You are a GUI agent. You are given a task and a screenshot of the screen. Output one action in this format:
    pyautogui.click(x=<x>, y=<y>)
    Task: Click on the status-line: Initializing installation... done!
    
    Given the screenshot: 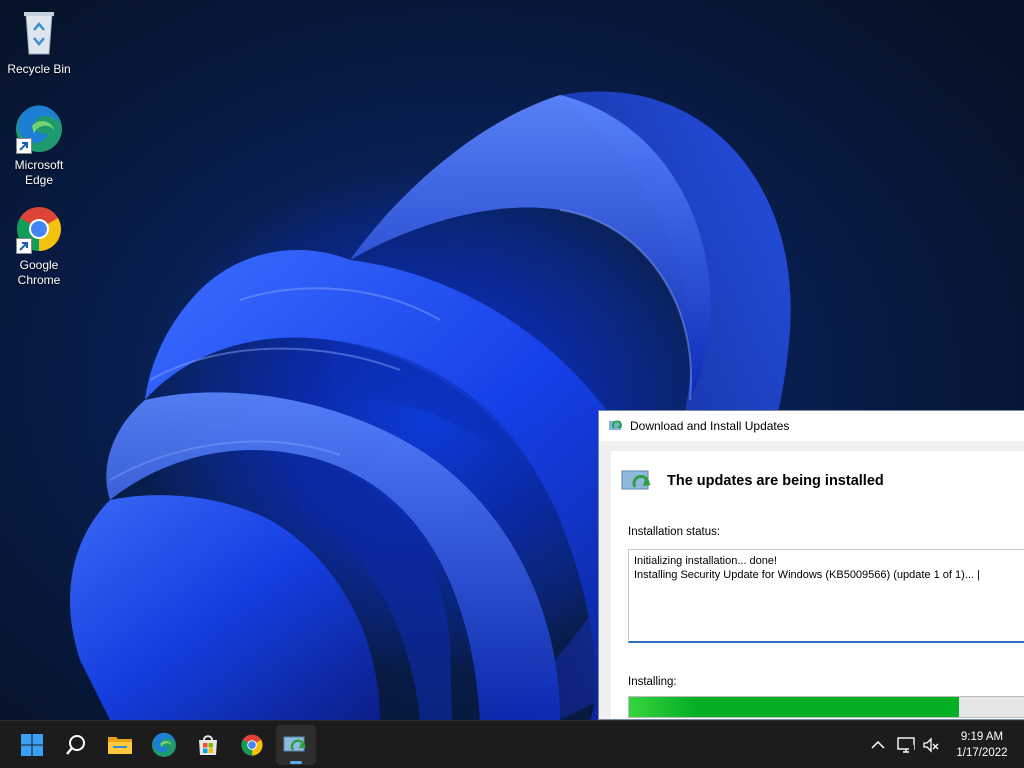 What is the action you would take?
    pyautogui.click(x=706, y=561)
    